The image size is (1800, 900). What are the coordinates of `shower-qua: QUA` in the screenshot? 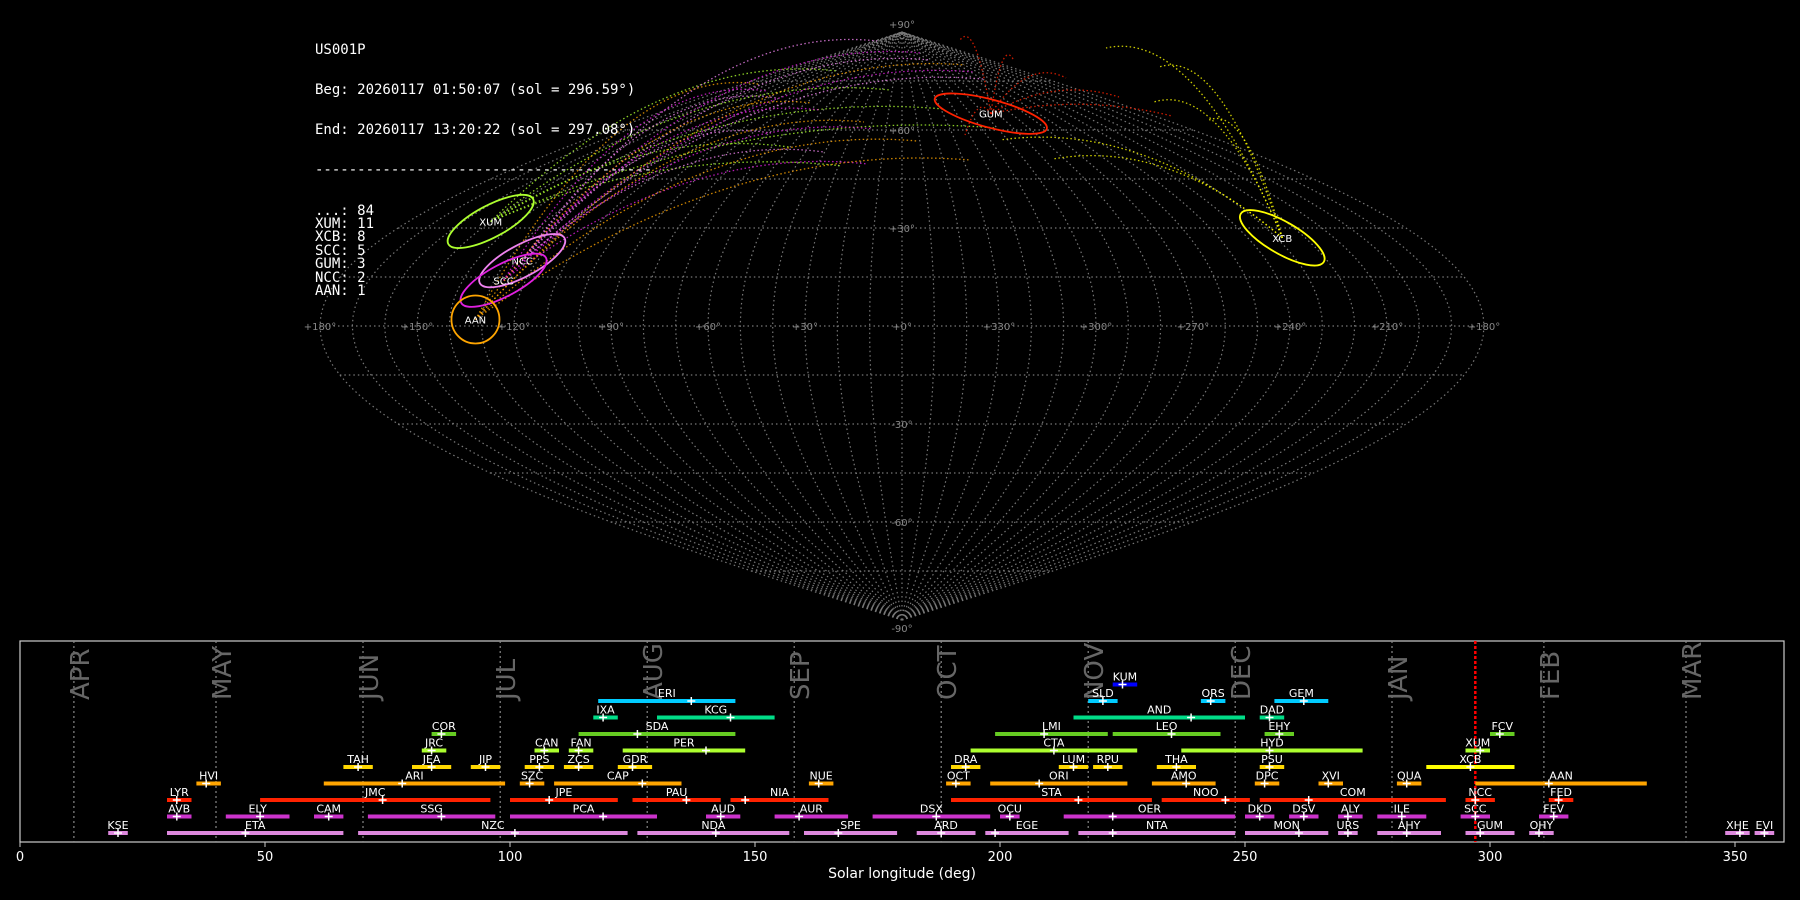 It's located at (1409, 779).